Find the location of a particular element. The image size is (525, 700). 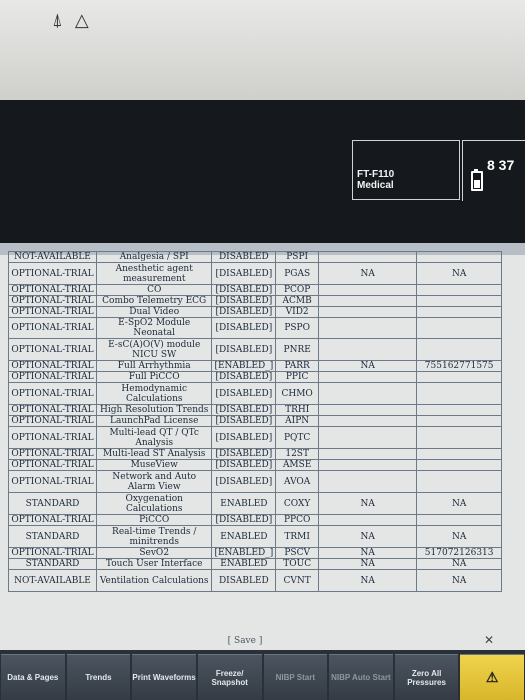

code-cell: TOUC is located at coordinates (297, 564).